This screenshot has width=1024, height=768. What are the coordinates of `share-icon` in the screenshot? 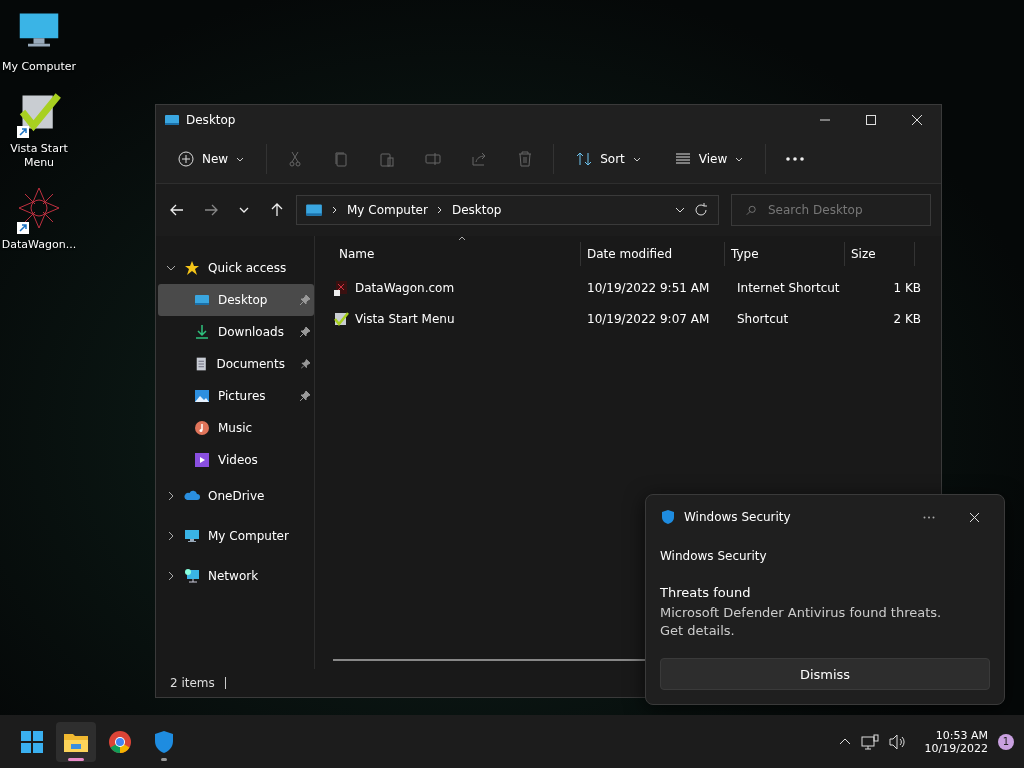 It's located at (479, 159).